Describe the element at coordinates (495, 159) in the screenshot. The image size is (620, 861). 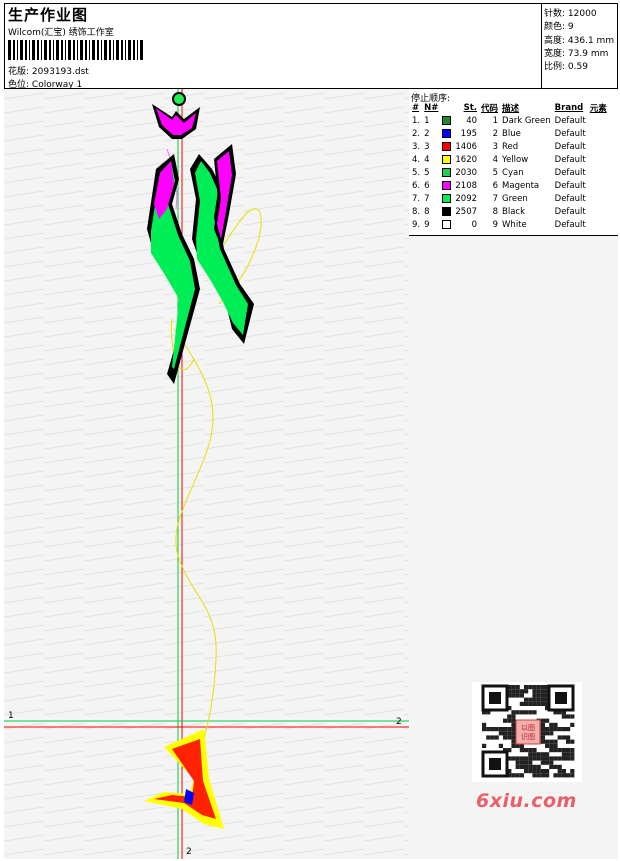
I see `row-code: 4` at that location.